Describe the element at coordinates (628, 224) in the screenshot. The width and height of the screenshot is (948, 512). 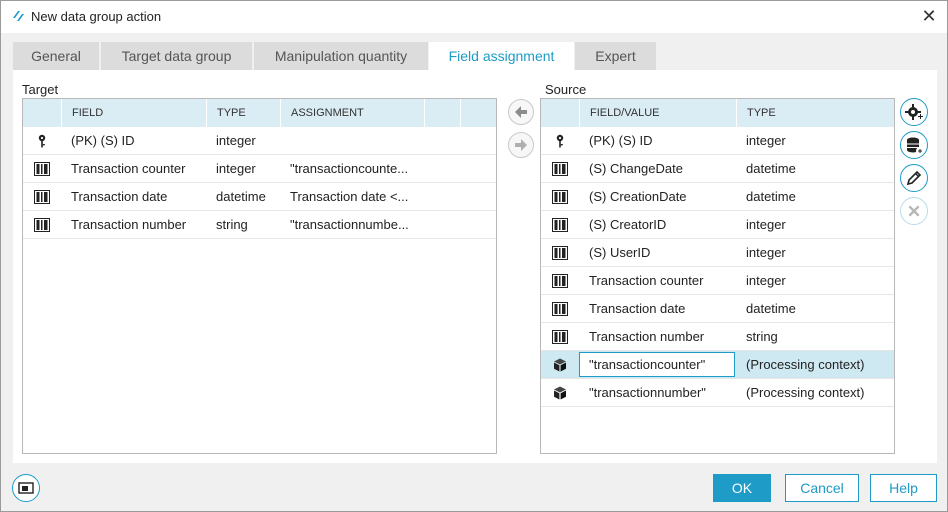
I see `source-field-cell: (S) CreatorID` at that location.